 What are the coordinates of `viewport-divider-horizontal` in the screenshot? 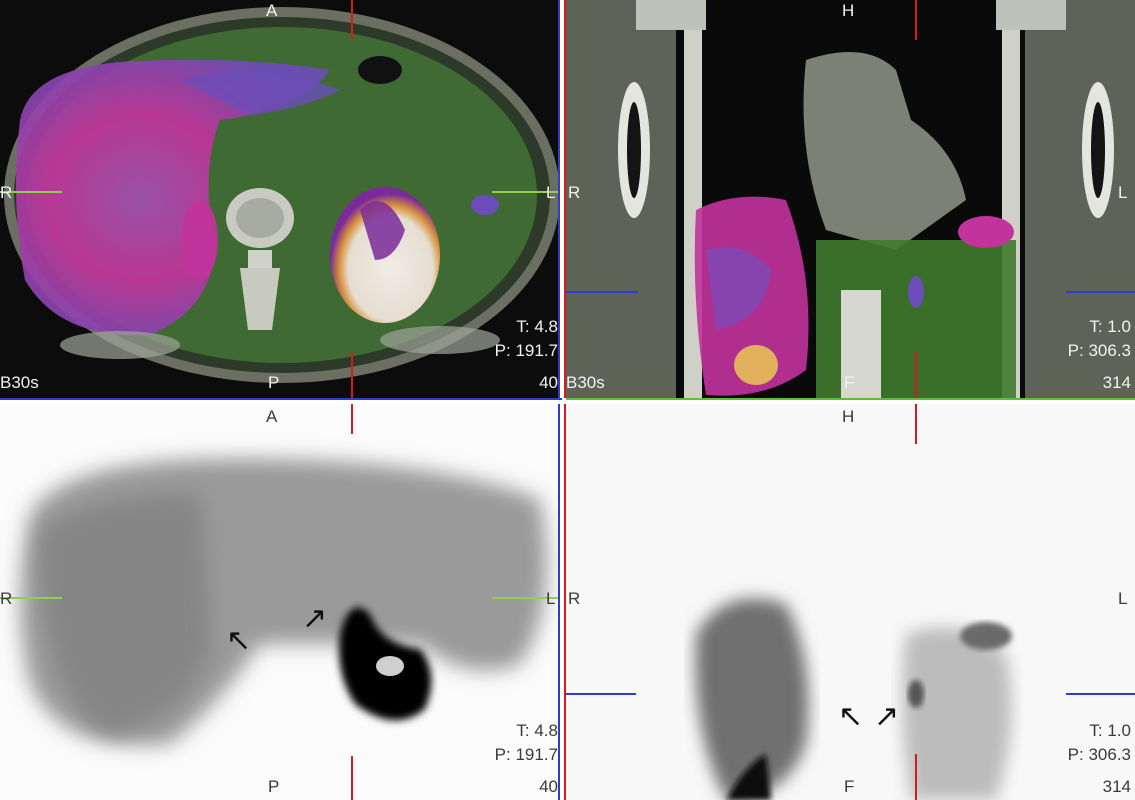 It's located at (567, 401).